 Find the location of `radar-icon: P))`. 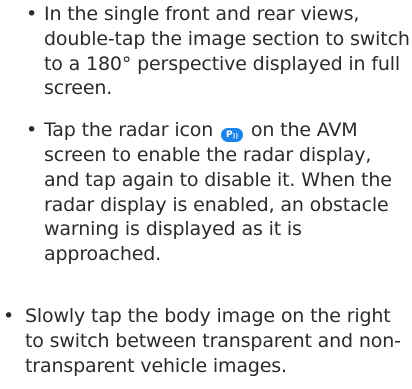

radar-icon: P)) is located at coordinates (232, 135).